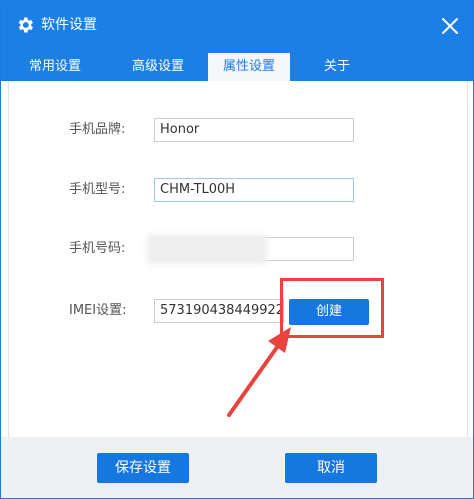 The height and width of the screenshot is (499, 474). Describe the element at coordinates (237, 26) in the screenshot. I see `title-bar: 软件设置` at that location.